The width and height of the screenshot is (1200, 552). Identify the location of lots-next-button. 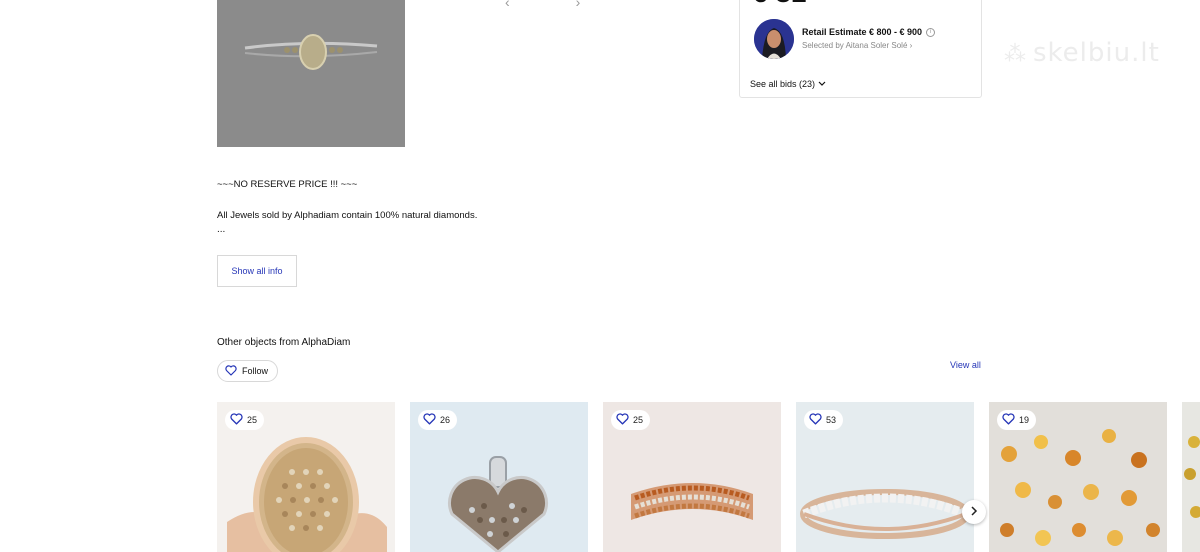
(974, 512).